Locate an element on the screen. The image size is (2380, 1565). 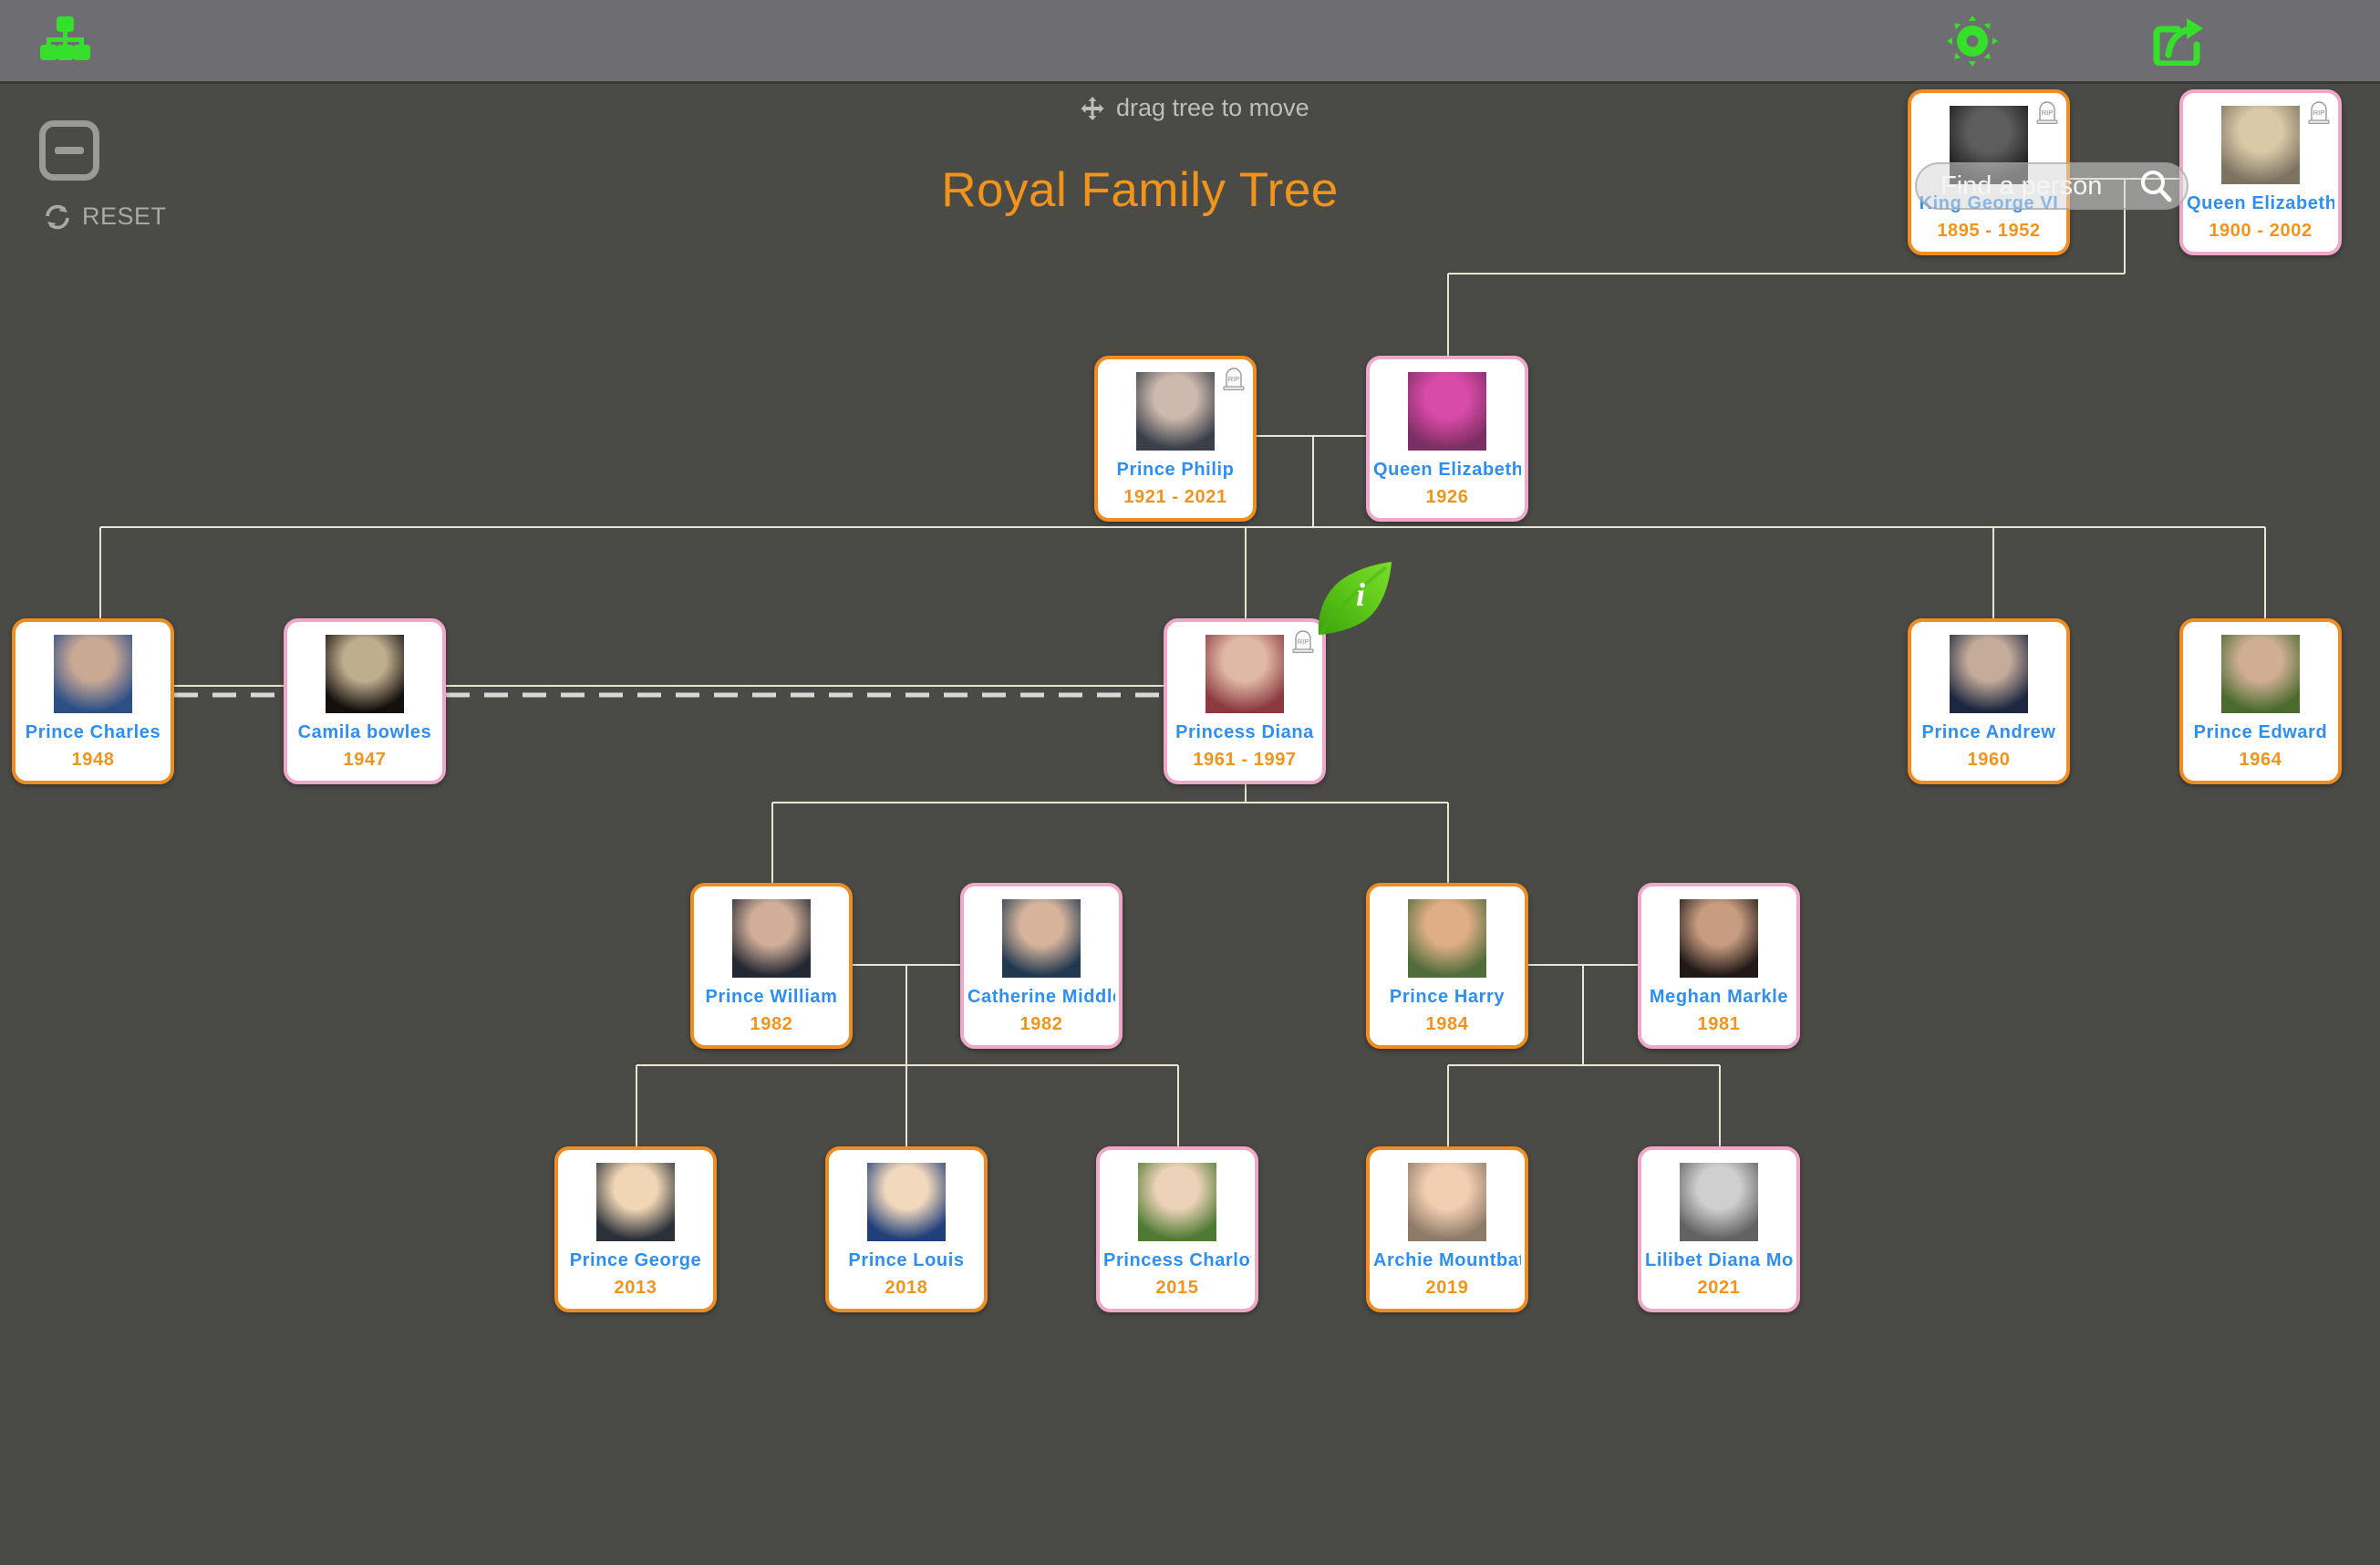
person-name: Prince George is located at coordinates (635, 1260).